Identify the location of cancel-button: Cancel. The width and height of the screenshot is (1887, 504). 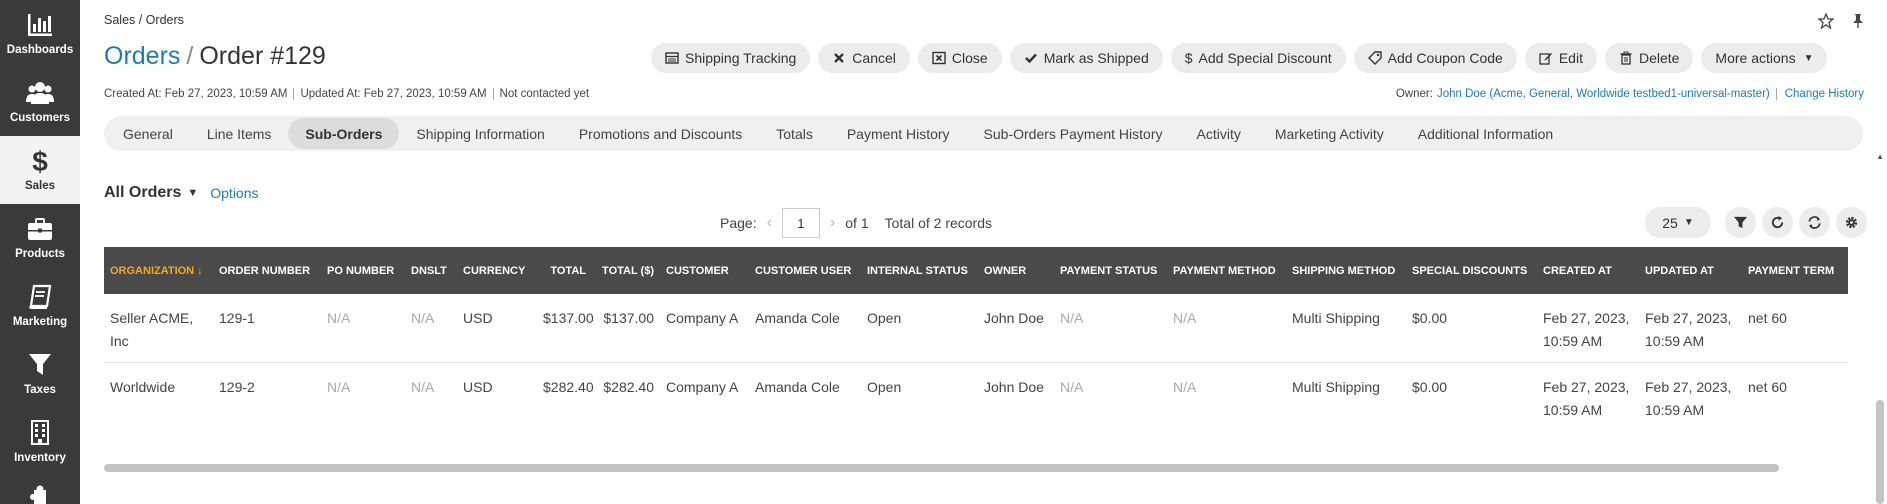
(864, 58).